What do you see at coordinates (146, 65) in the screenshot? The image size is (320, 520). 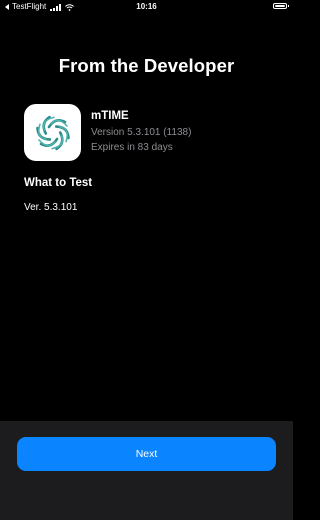 I see `page-title: From the Developer` at bounding box center [146, 65].